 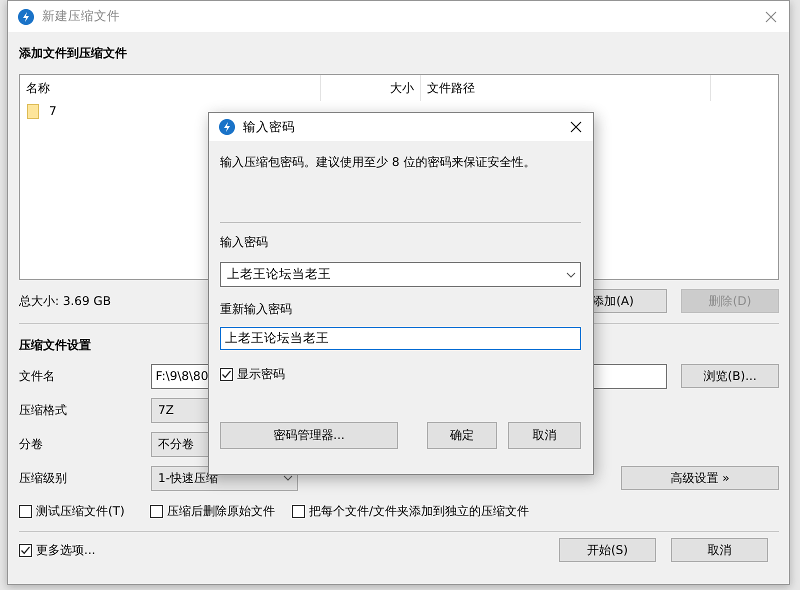 What do you see at coordinates (576, 127) in the screenshot?
I see `close-icon` at bounding box center [576, 127].